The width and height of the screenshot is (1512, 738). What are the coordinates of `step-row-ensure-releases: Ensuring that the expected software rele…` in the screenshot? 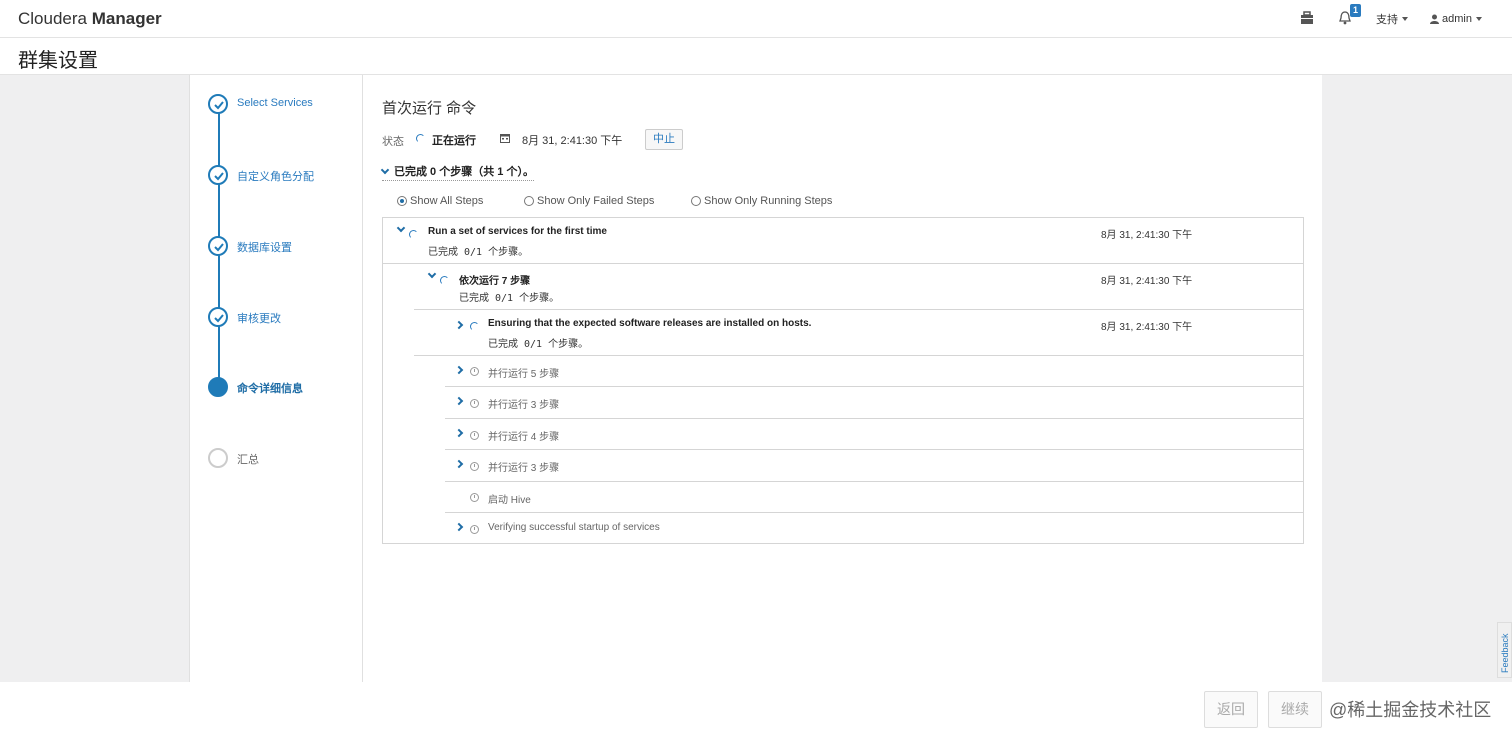 It's located at (858, 333).